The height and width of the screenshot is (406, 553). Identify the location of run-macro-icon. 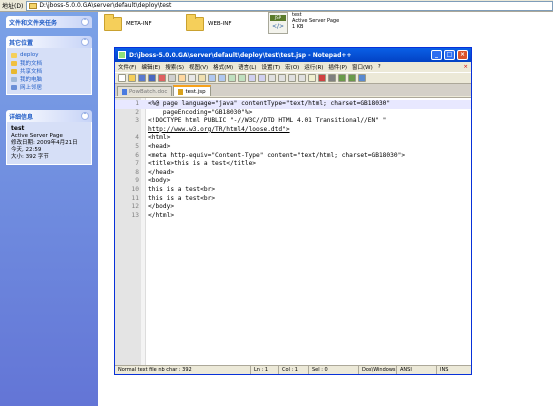
(352, 78).